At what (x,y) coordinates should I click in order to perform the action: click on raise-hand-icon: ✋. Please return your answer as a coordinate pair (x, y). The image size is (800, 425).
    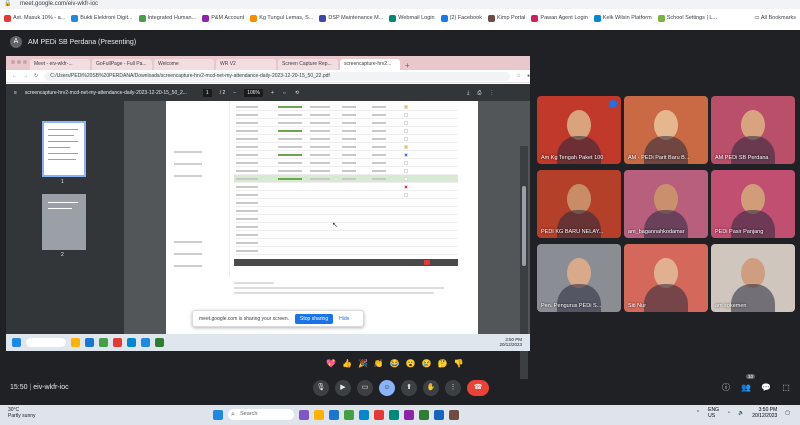
    Looking at the image, I should click on (431, 388).